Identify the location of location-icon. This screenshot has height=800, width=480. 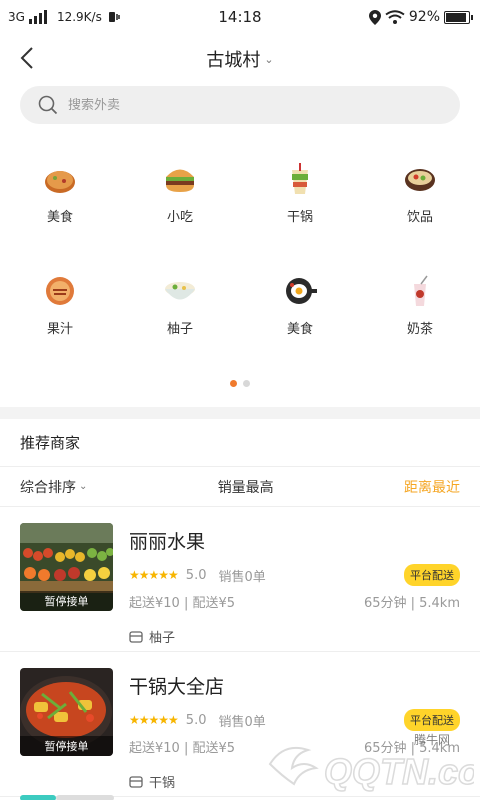
(374, 17).